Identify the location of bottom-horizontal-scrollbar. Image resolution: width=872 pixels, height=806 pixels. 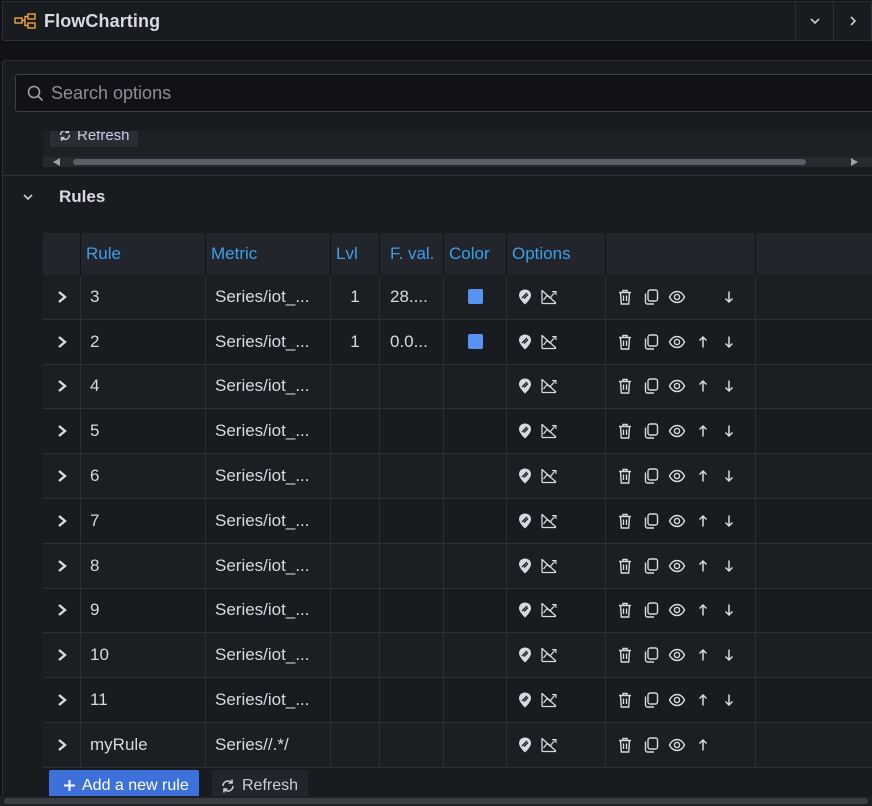
(436, 801).